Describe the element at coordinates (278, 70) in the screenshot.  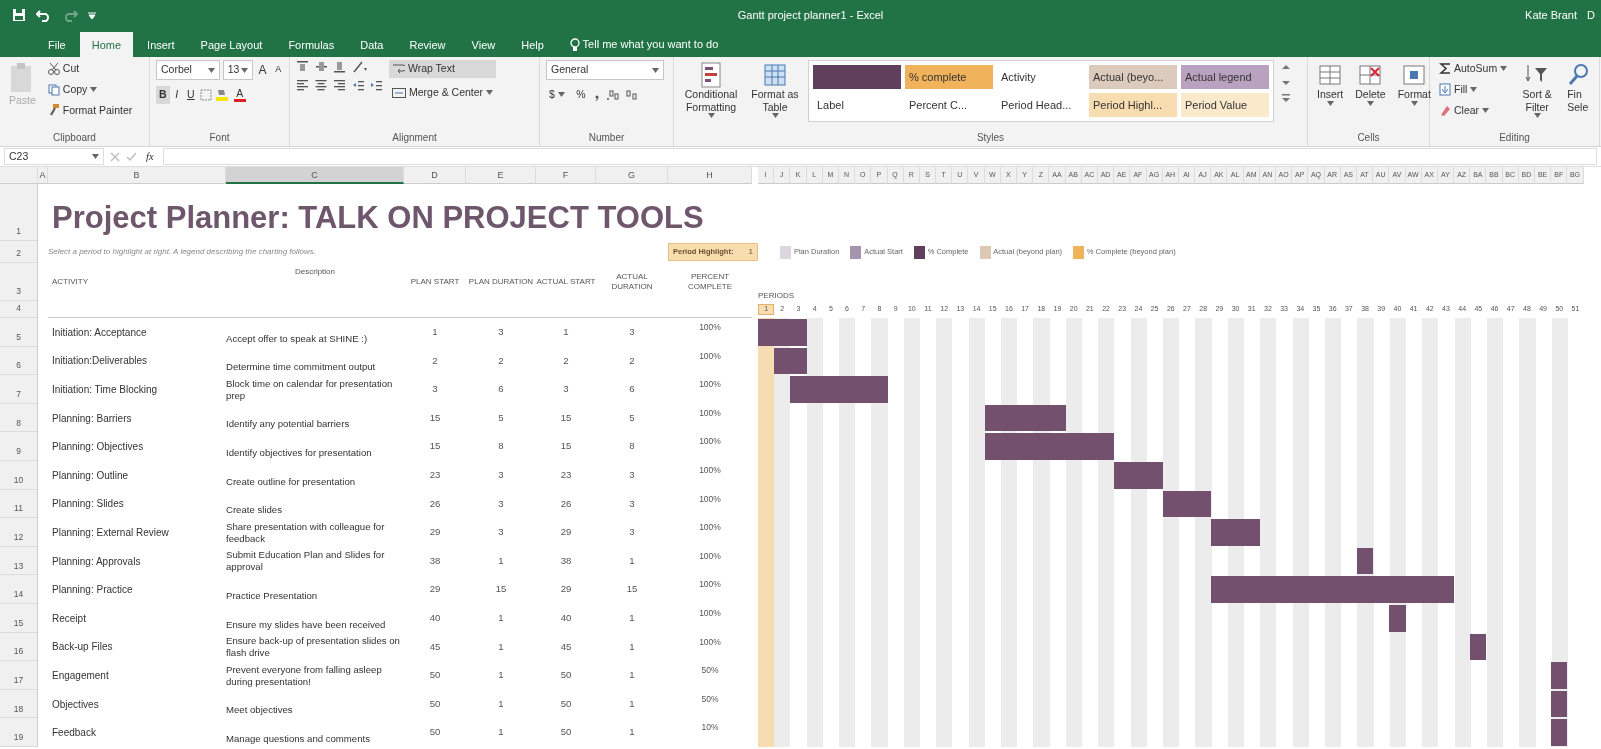
I see `shrink-font-button: A` at that location.